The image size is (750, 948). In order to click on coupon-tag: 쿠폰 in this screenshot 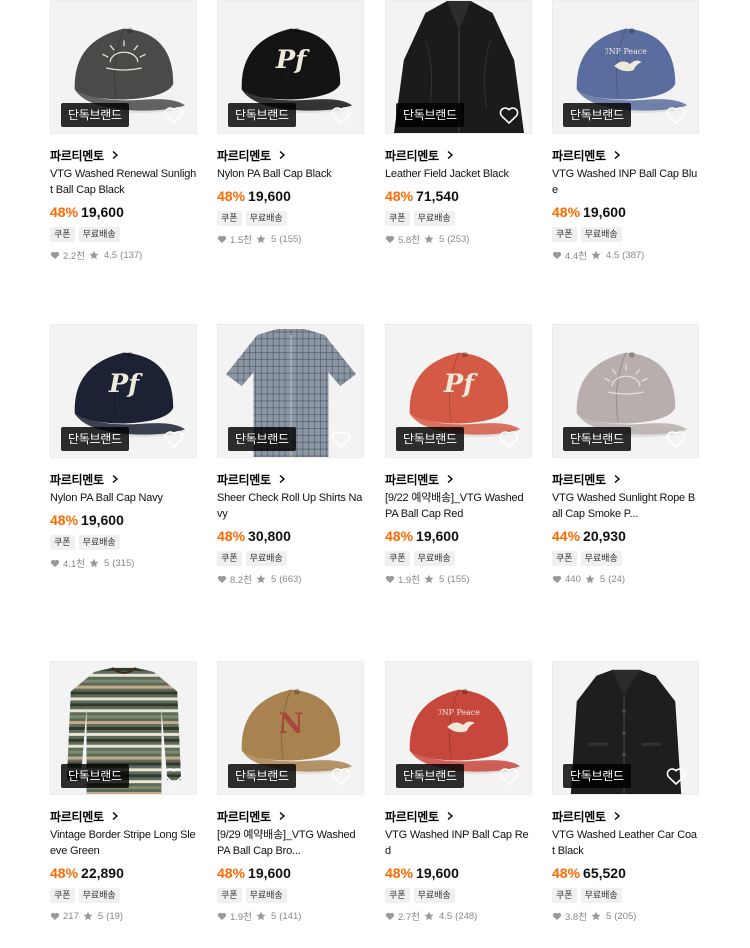, I will do `click(564, 558)`.